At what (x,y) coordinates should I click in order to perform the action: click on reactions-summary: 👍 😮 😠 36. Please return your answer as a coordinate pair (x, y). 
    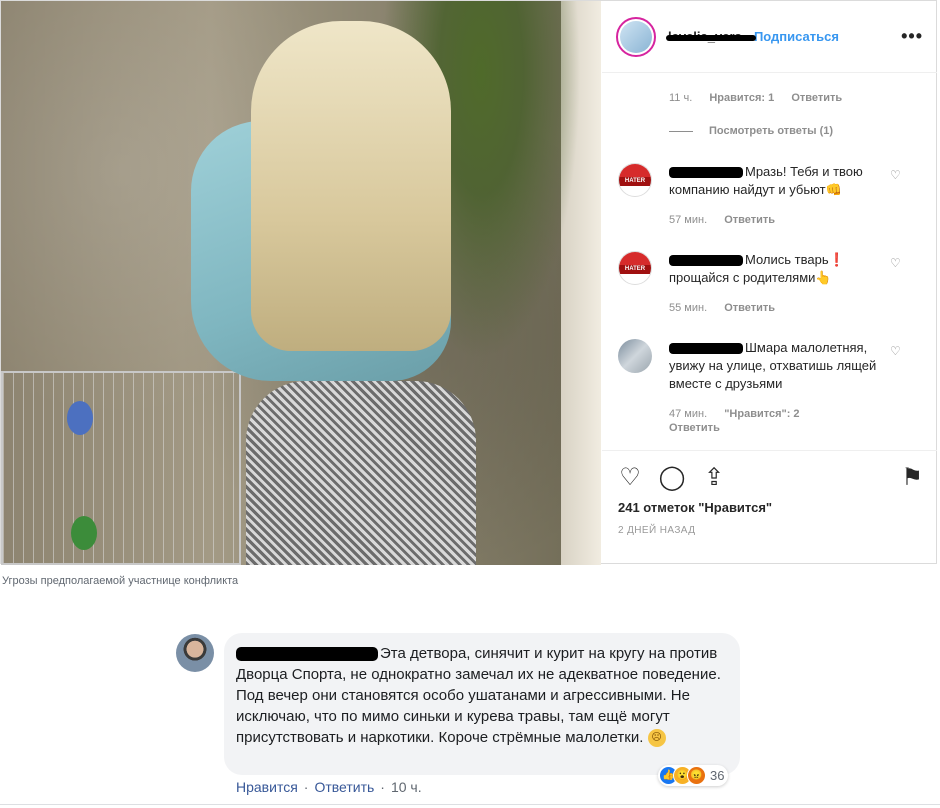
    Looking at the image, I should click on (693, 775).